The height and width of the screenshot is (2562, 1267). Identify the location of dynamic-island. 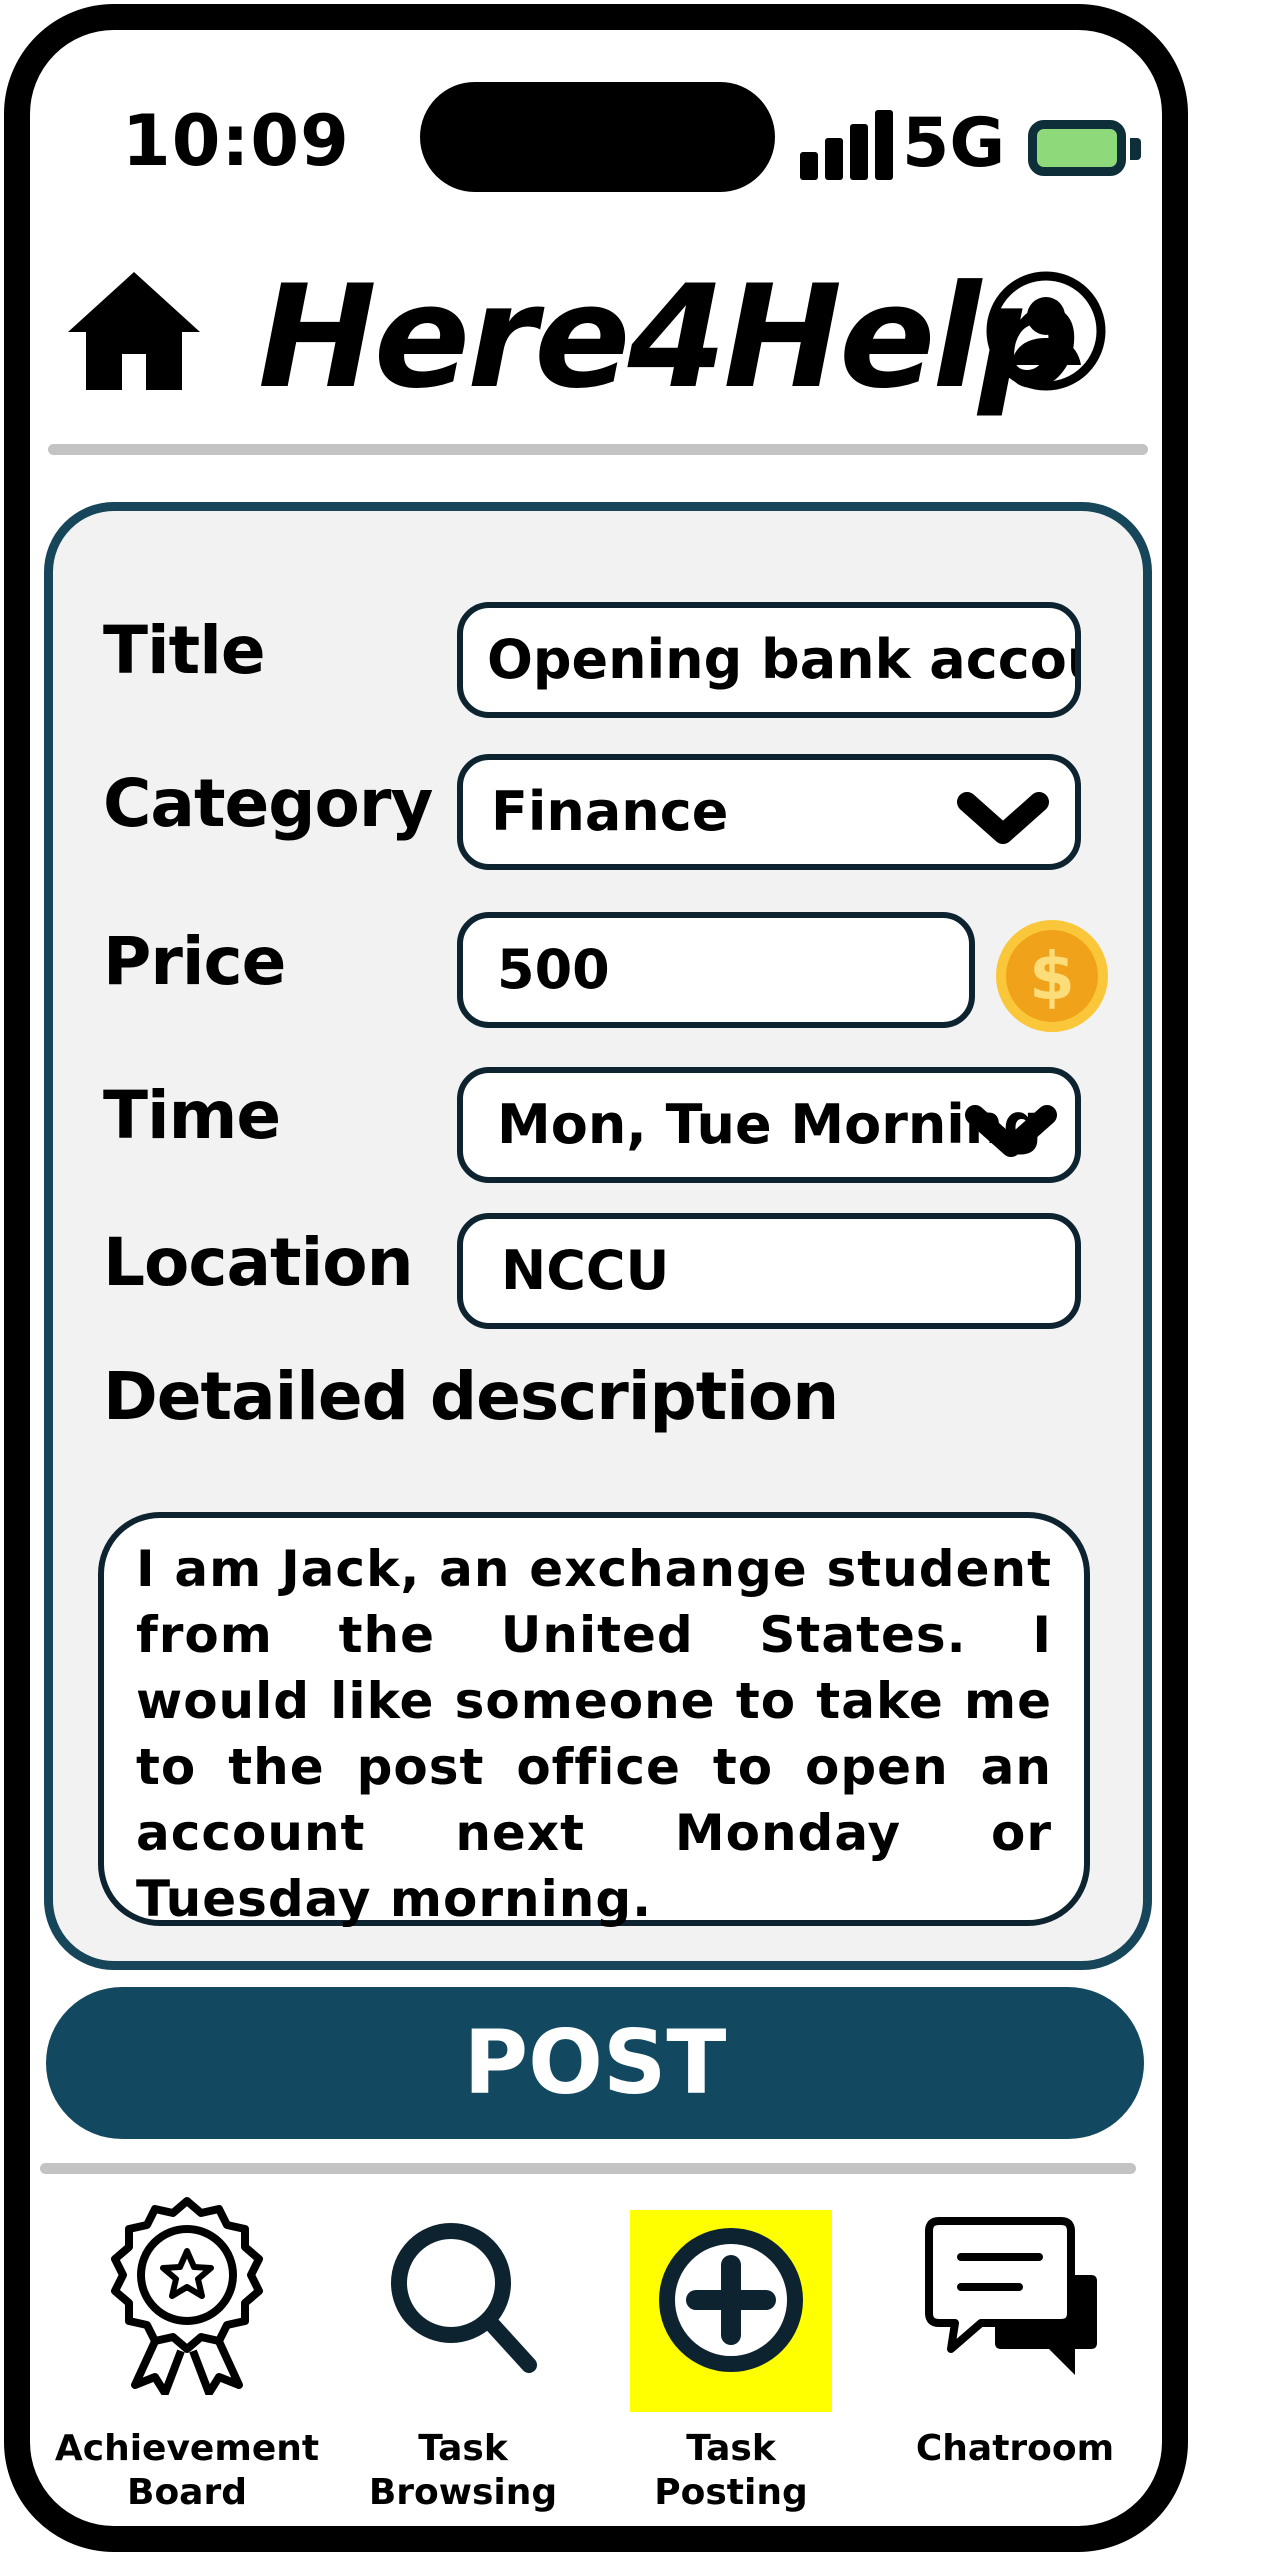
(597, 137).